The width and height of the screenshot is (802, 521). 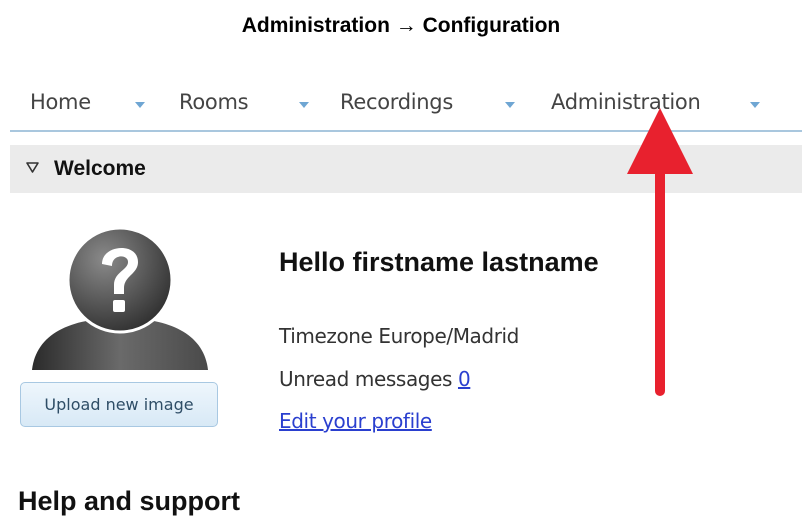 I want to click on greeting-heading: Hello firstname lastname, so click(x=439, y=262).